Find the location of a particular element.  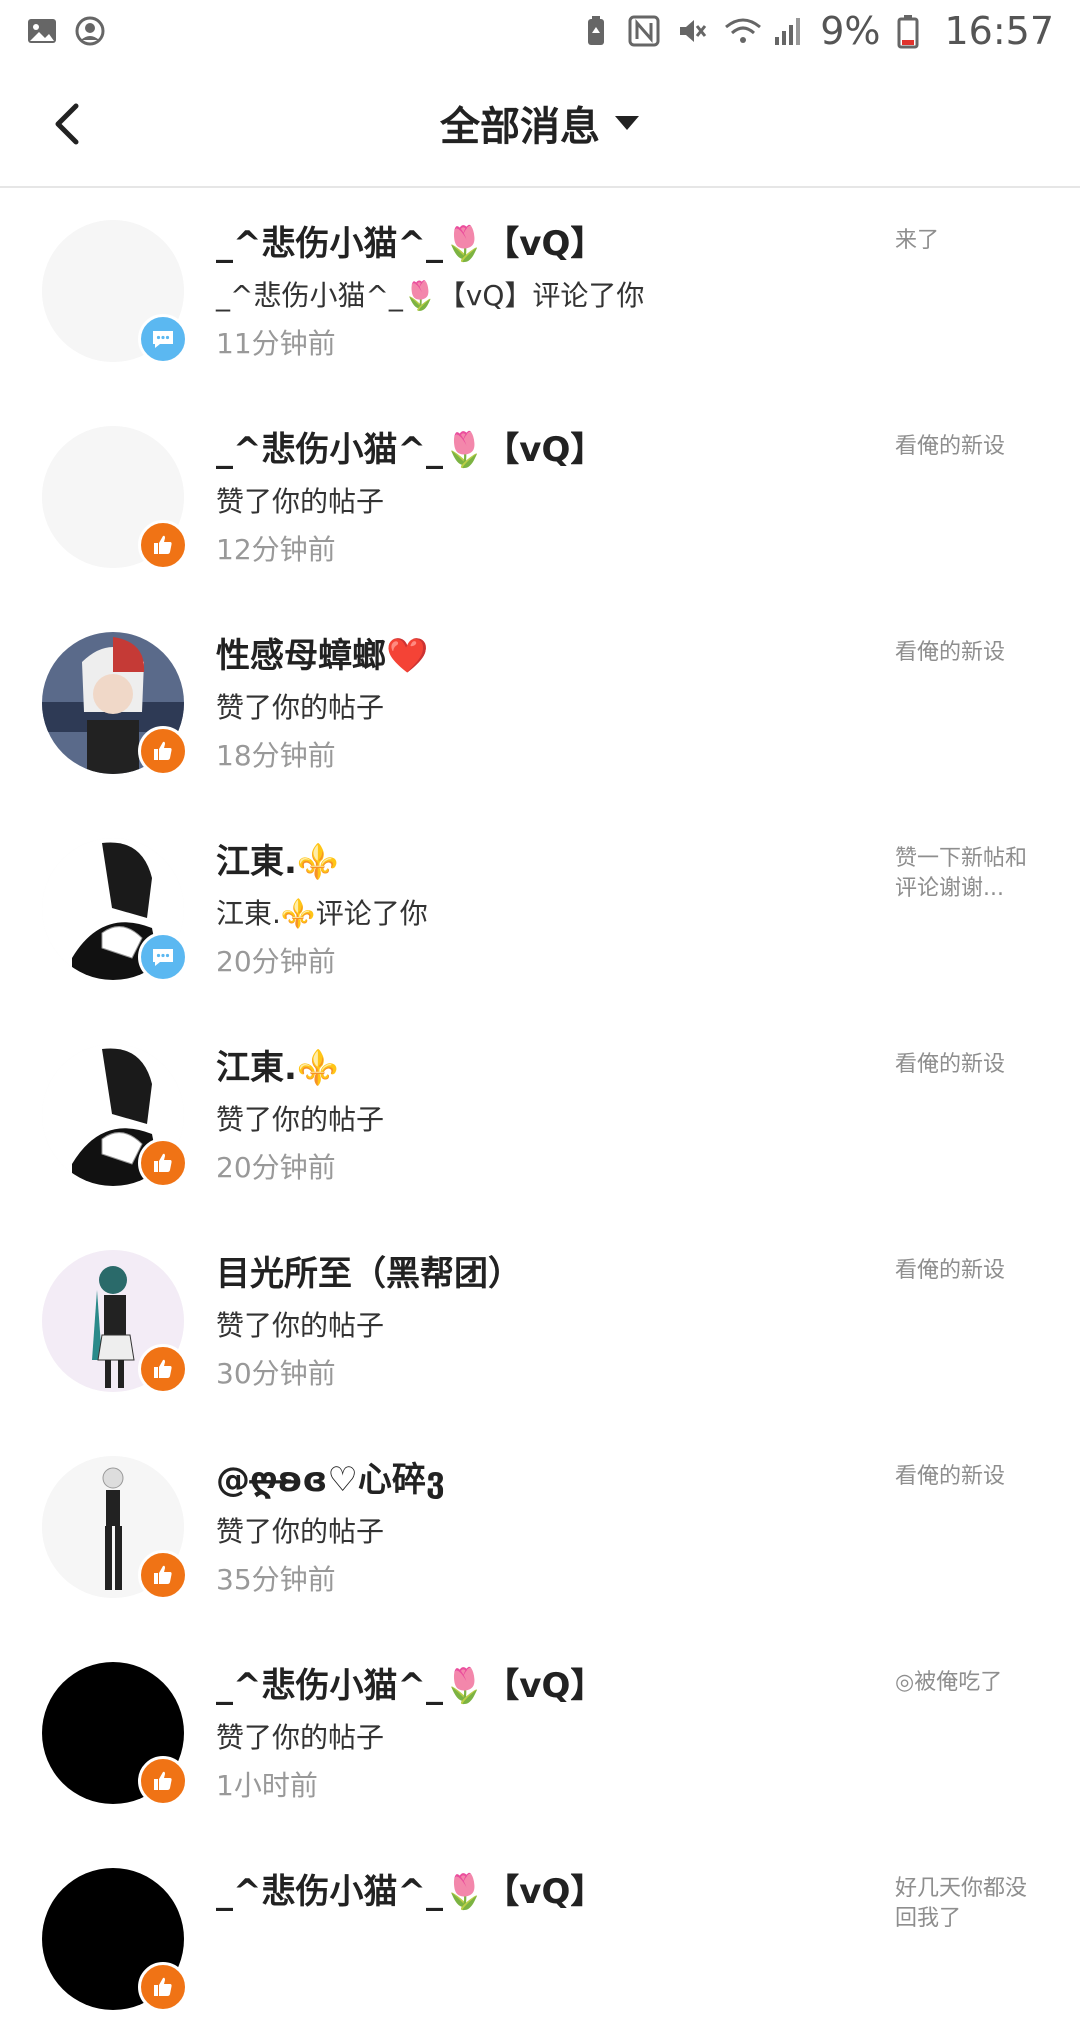

battery-icon is located at coordinates (912, 32).